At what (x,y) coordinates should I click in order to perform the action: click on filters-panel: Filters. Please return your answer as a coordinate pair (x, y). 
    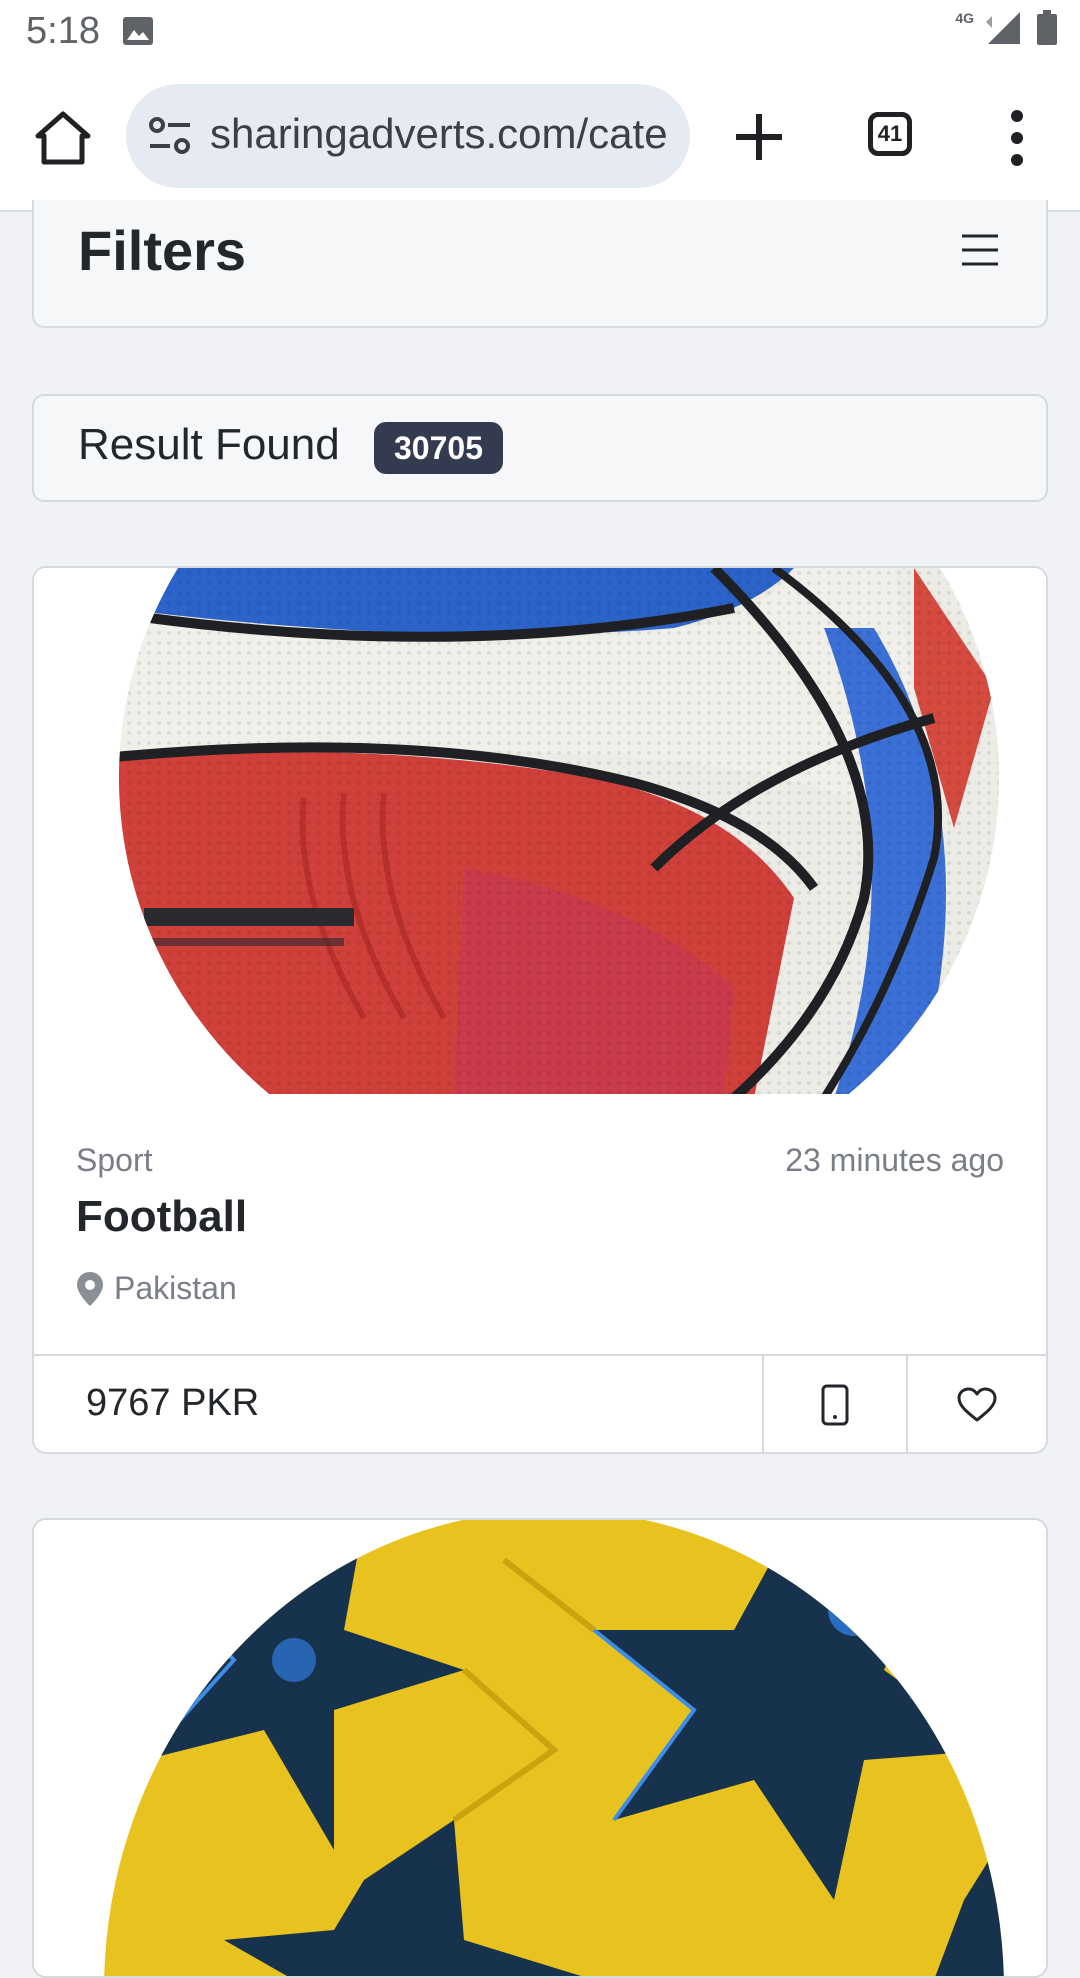
    Looking at the image, I should click on (540, 264).